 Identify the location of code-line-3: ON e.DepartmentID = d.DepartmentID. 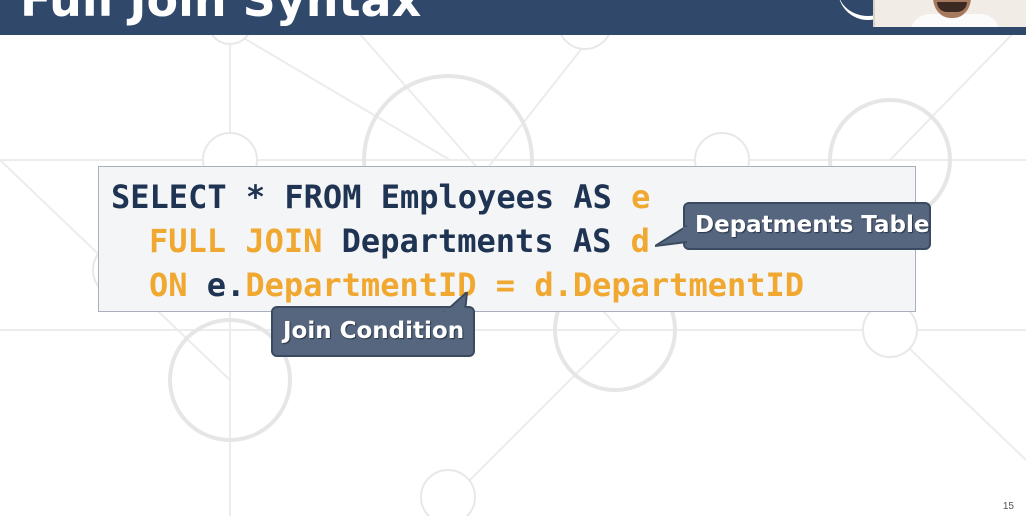
(477, 285).